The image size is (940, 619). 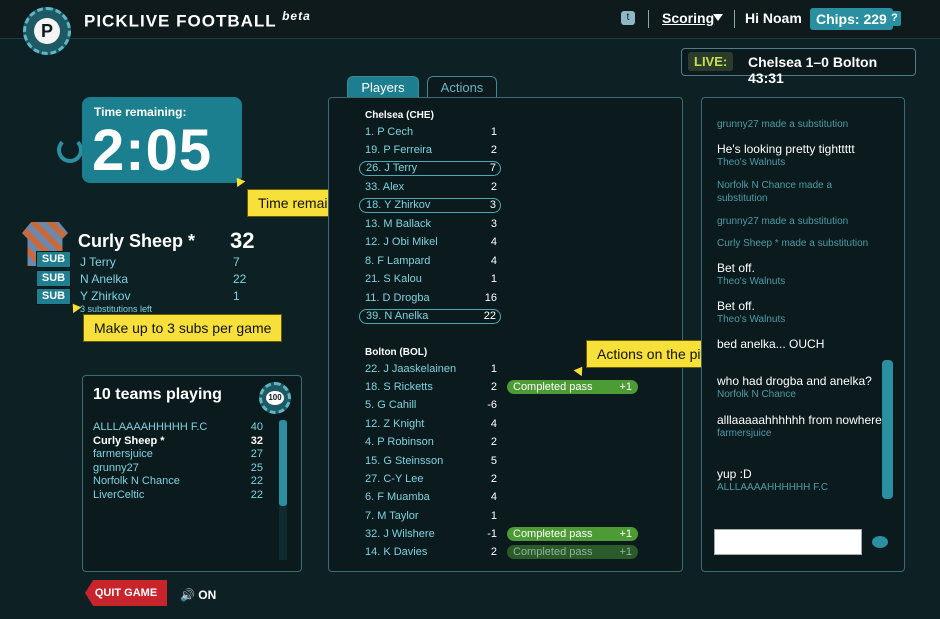 I want to click on player-row: 4. P Robinson 2, so click(x=430, y=442).